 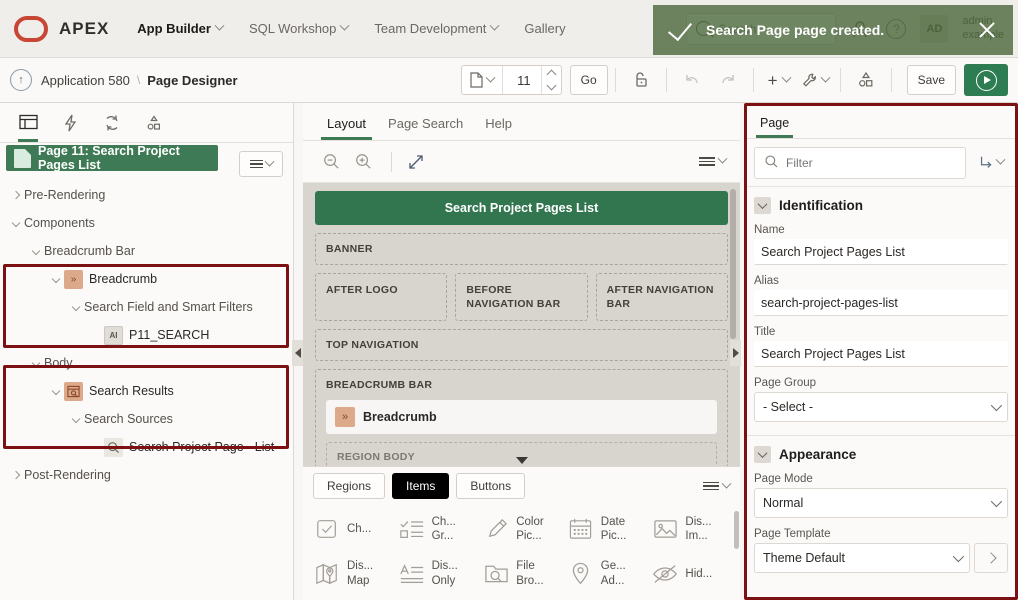 I want to click on run-button, so click(x=986, y=80).